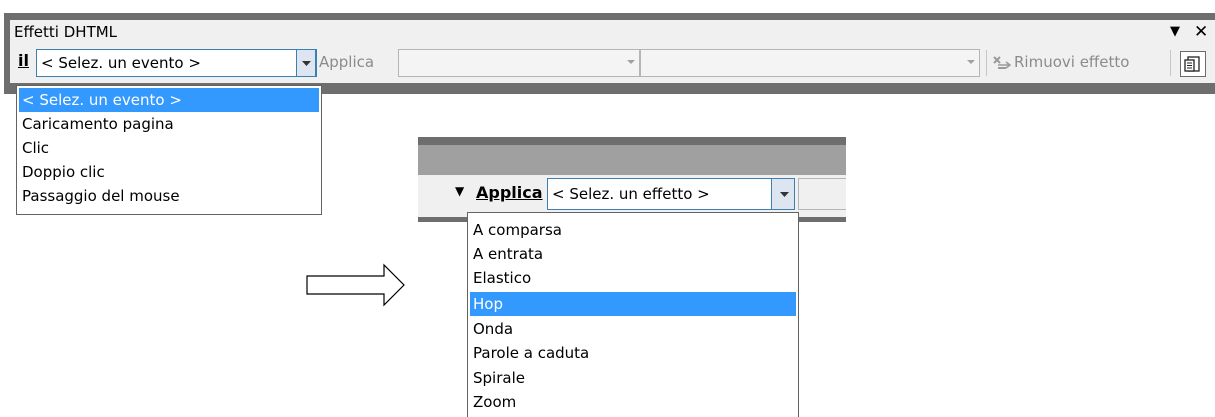 The image size is (1215, 417). What do you see at coordinates (356, 287) in the screenshot?
I see `right-arrow-icon` at bounding box center [356, 287].